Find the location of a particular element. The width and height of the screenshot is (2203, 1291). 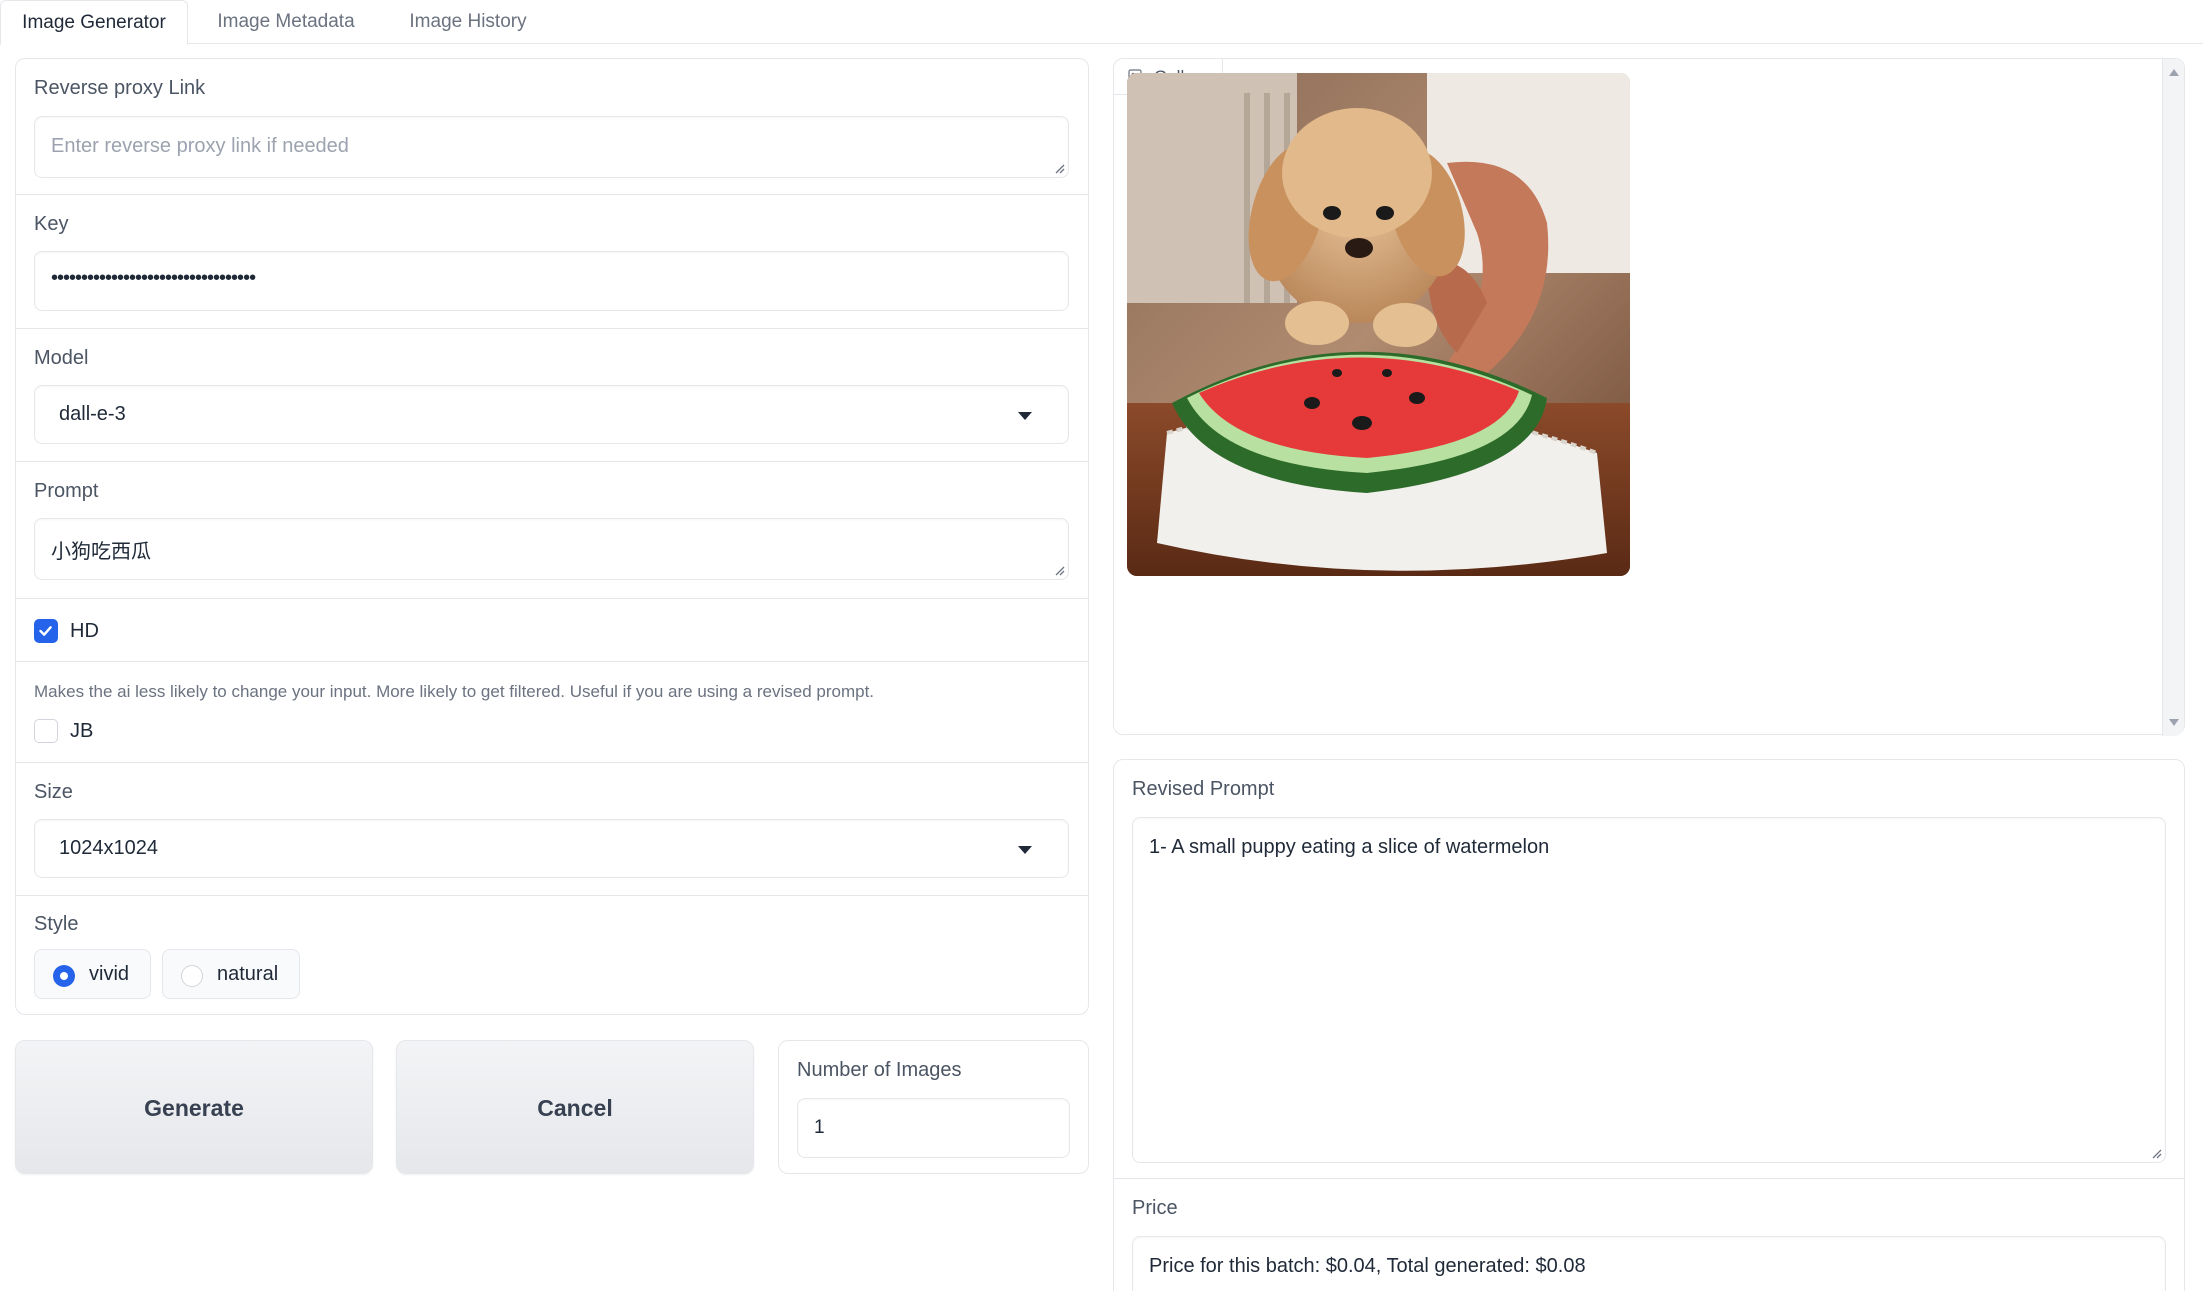

jb-label: JB is located at coordinates (82, 731).